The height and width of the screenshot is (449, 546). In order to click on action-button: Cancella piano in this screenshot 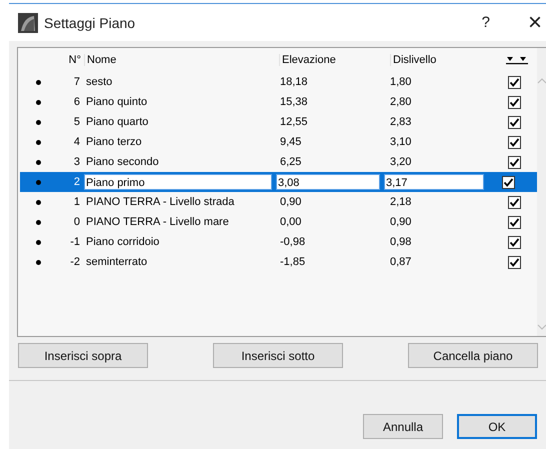, I will do `click(473, 355)`.